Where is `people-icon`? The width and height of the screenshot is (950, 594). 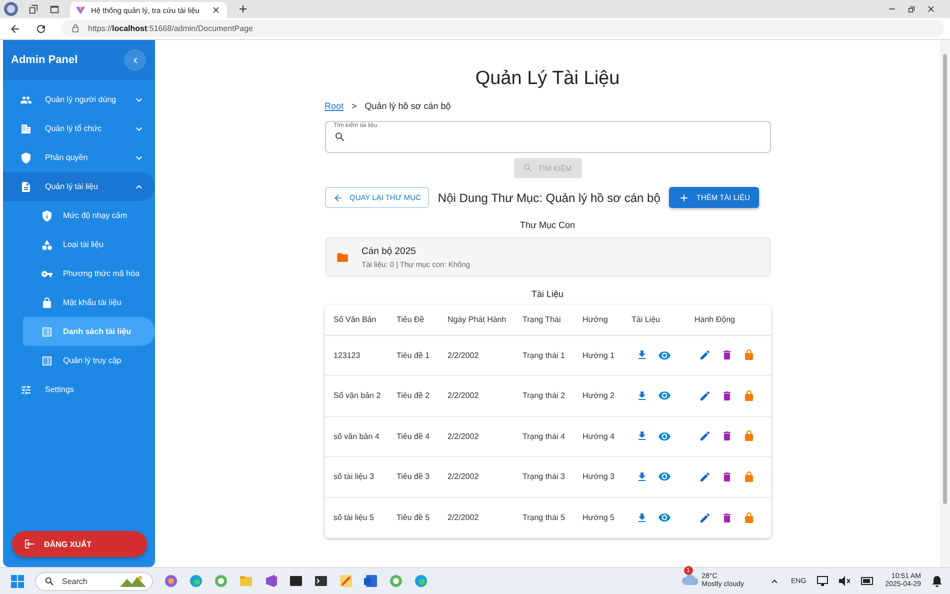
people-icon is located at coordinates (26, 100).